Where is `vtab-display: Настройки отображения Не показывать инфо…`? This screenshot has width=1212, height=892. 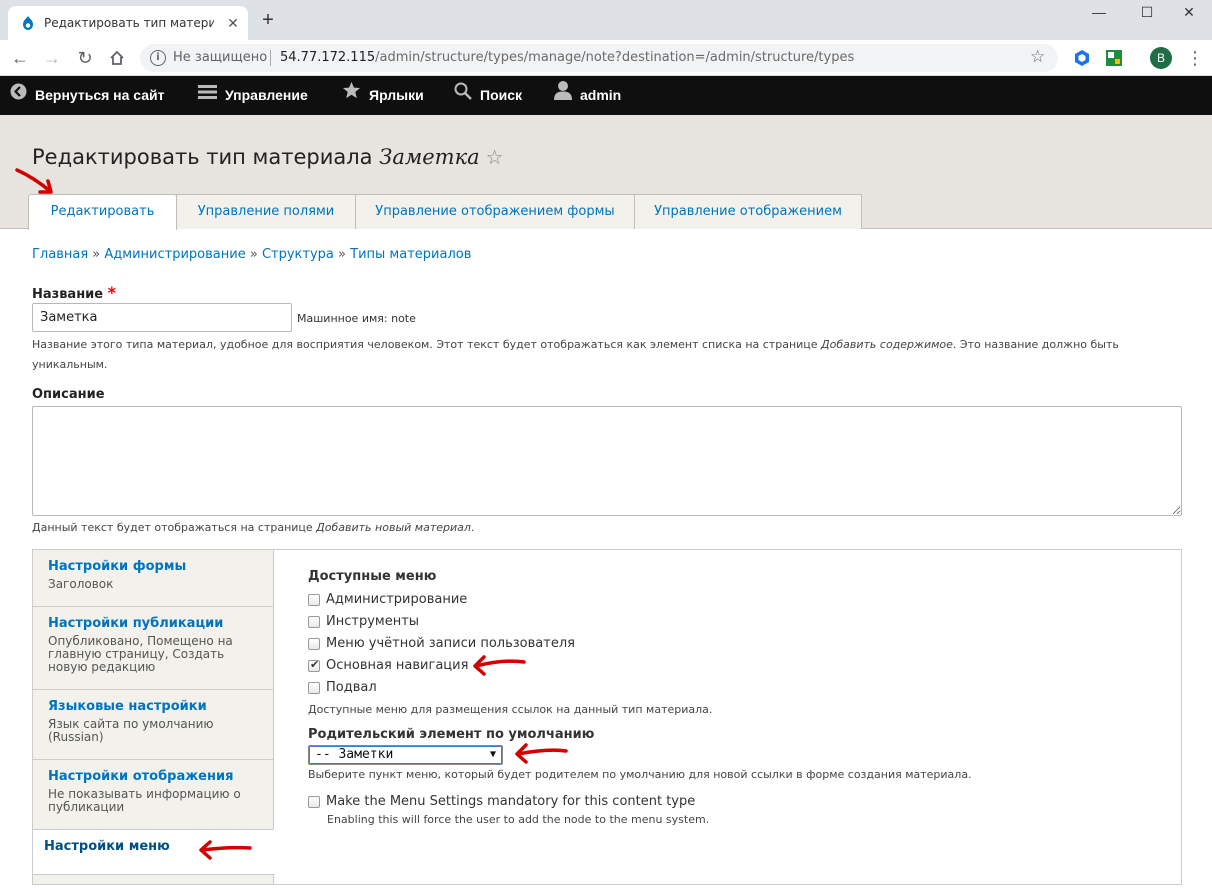
vtab-display: Настройки отображения Не показывать инфо… is located at coordinates (153, 795).